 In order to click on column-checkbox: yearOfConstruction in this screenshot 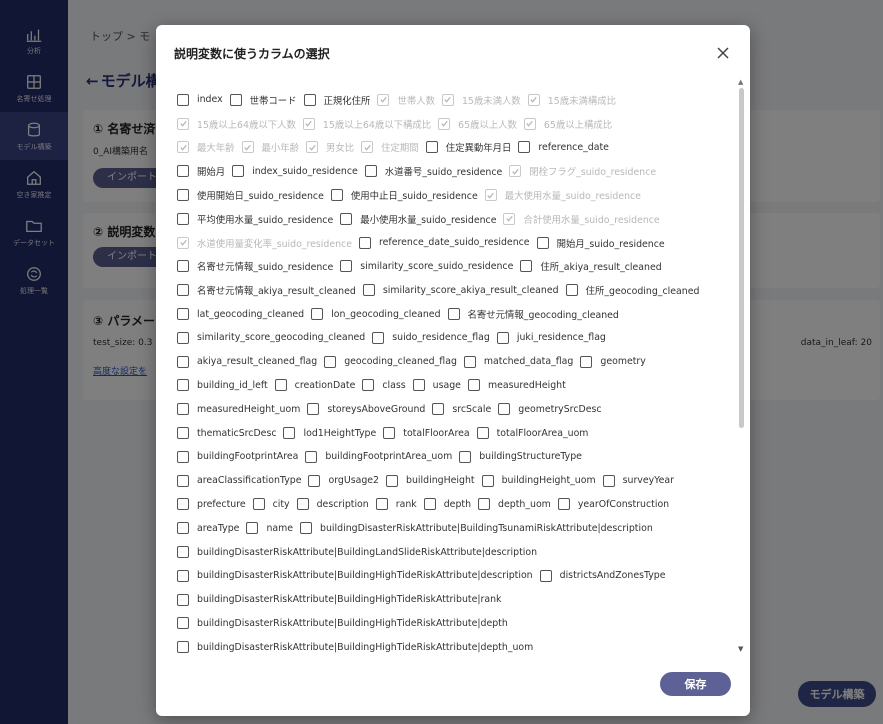, I will do `click(613, 504)`.